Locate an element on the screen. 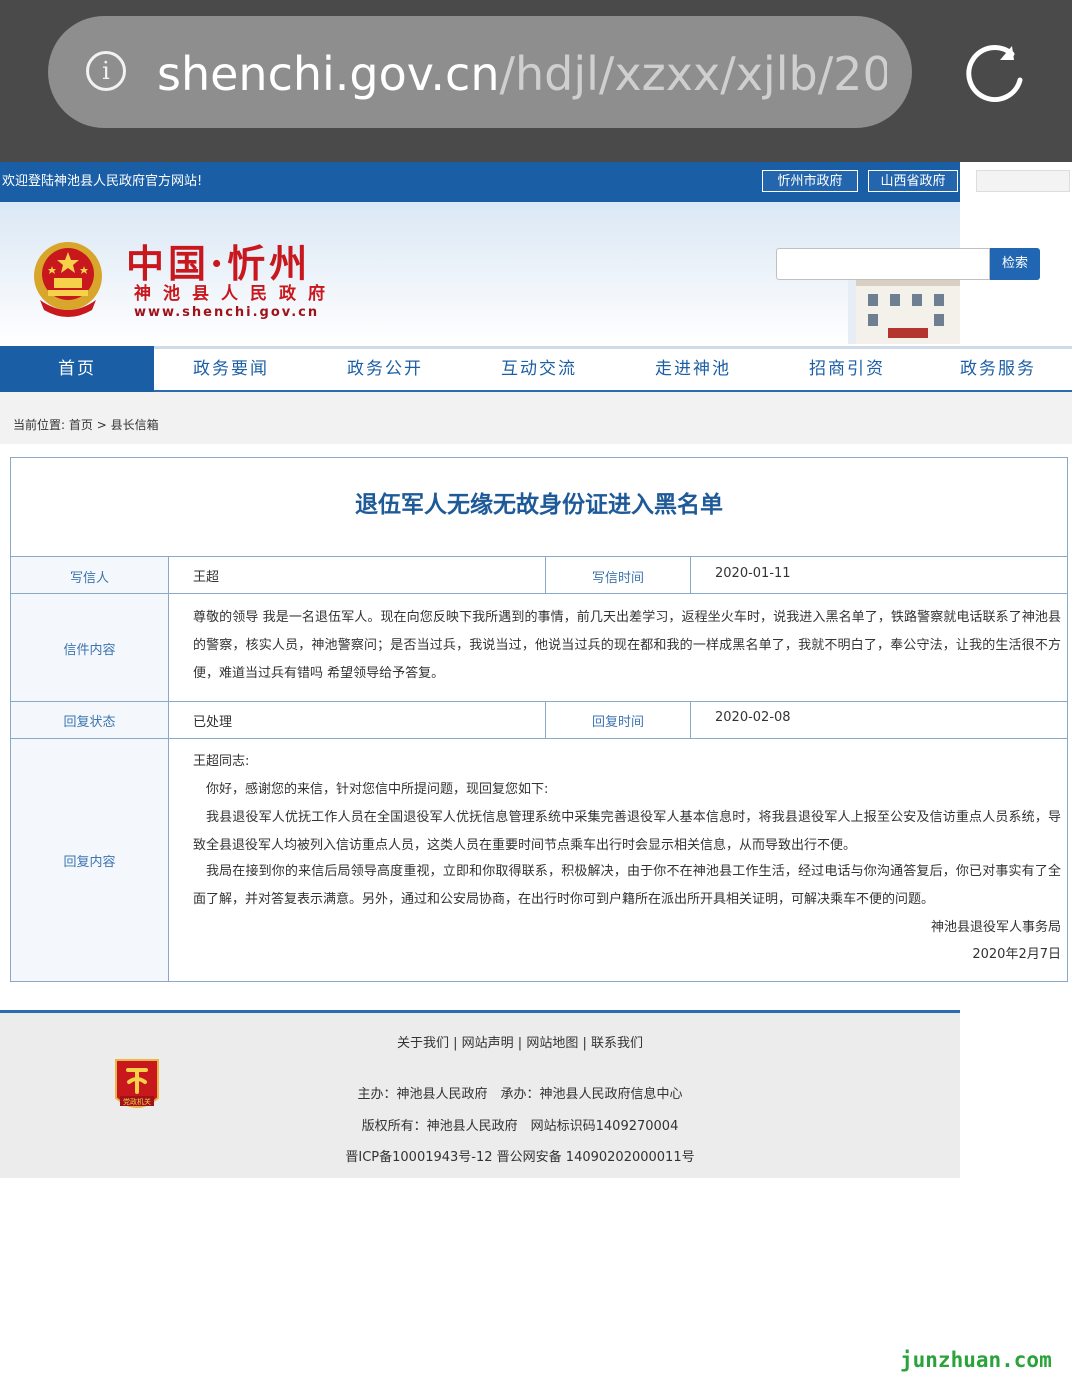  url-text: shenchi.gov.cn/hdjl/xzxx/xjlb/202( is located at coordinates (522, 74).